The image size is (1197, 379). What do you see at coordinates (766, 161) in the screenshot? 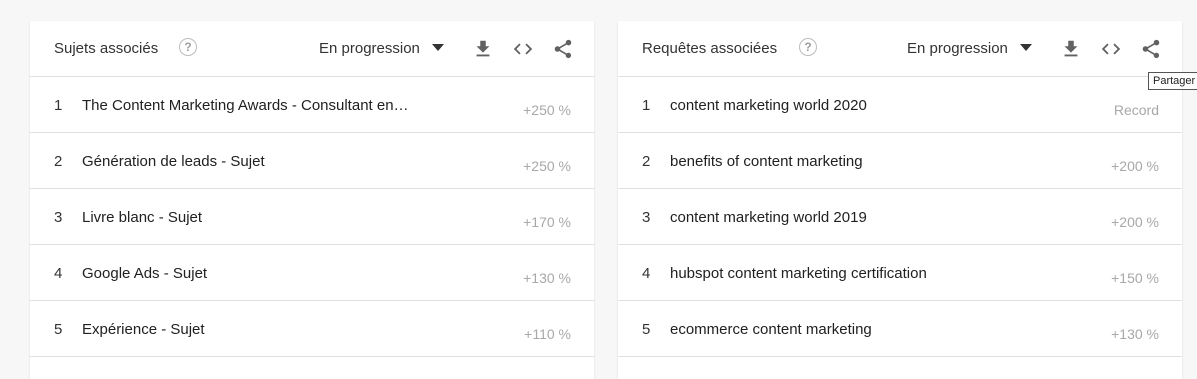
I see `item-label: benefits of content marketing` at bounding box center [766, 161].